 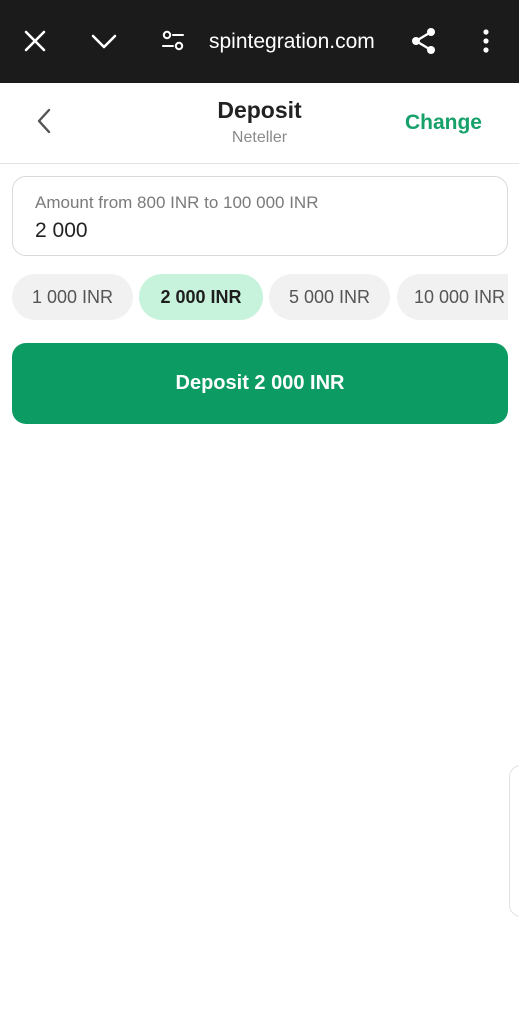 I want to click on amount-chip-1000: 1 000 INR, so click(x=72, y=297).